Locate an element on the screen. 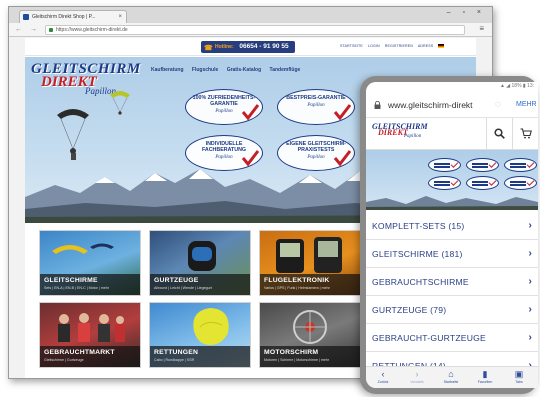 Image resolution: width=540 pixels, height=397 pixels. hotline-badge: ☎ Hotline: 06654 - 91 90 55 is located at coordinates (248, 47).